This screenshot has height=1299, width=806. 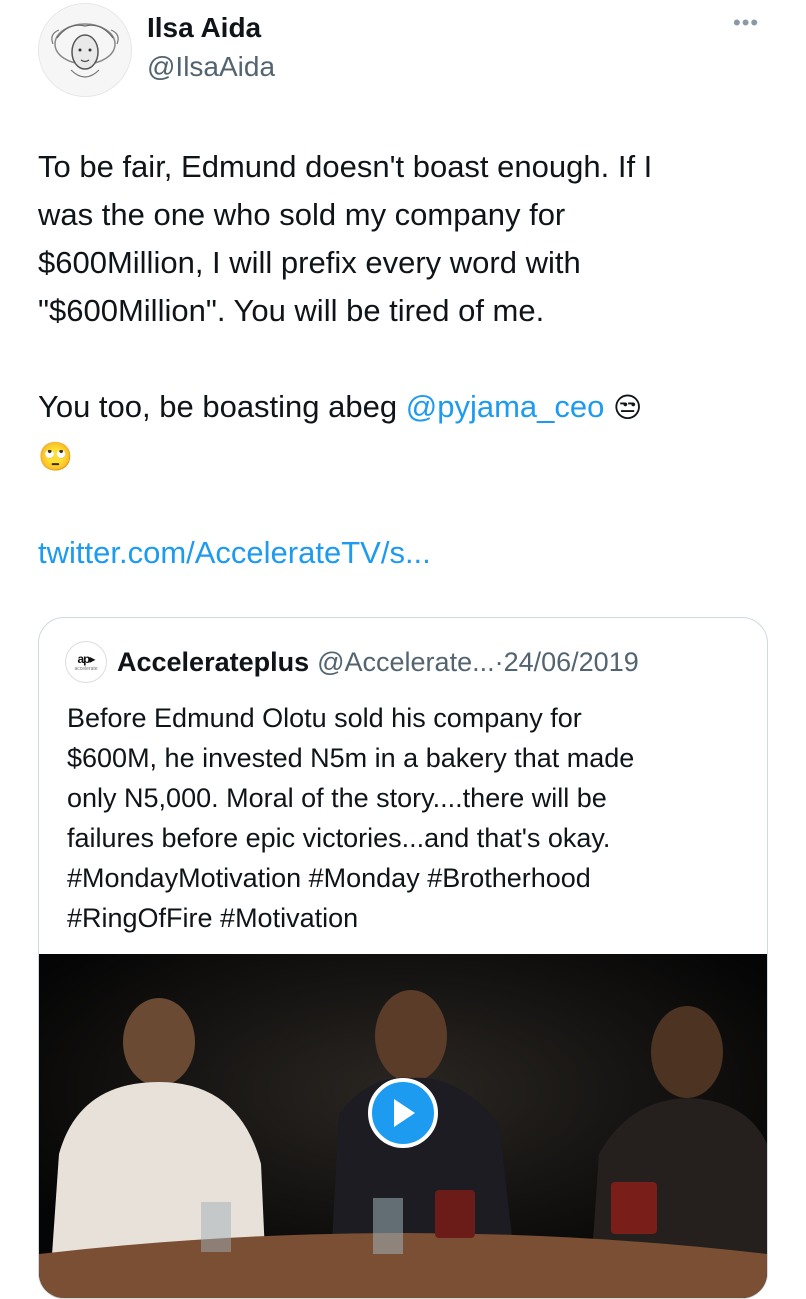 I want to click on quoted-tweet-date: 24/06/2019, so click(x=571, y=662).